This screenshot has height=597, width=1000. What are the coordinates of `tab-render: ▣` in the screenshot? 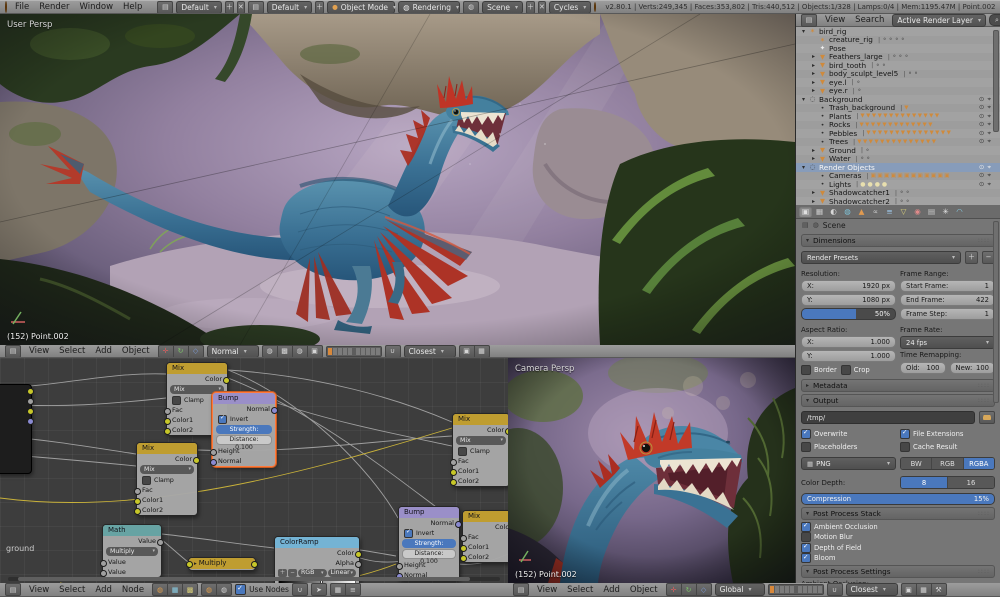 It's located at (805, 211).